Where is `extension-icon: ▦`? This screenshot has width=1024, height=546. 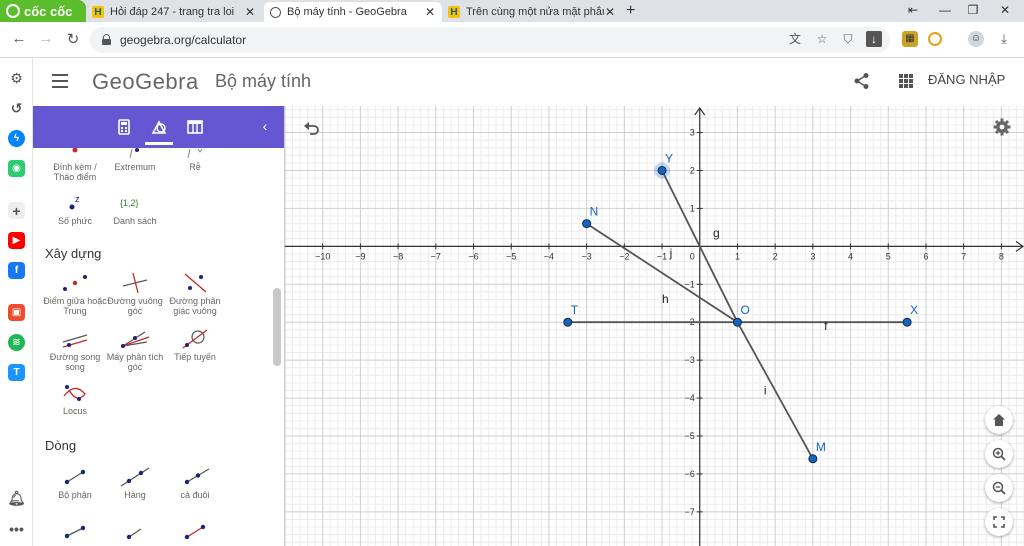 extension-icon: ▦ is located at coordinates (910, 39).